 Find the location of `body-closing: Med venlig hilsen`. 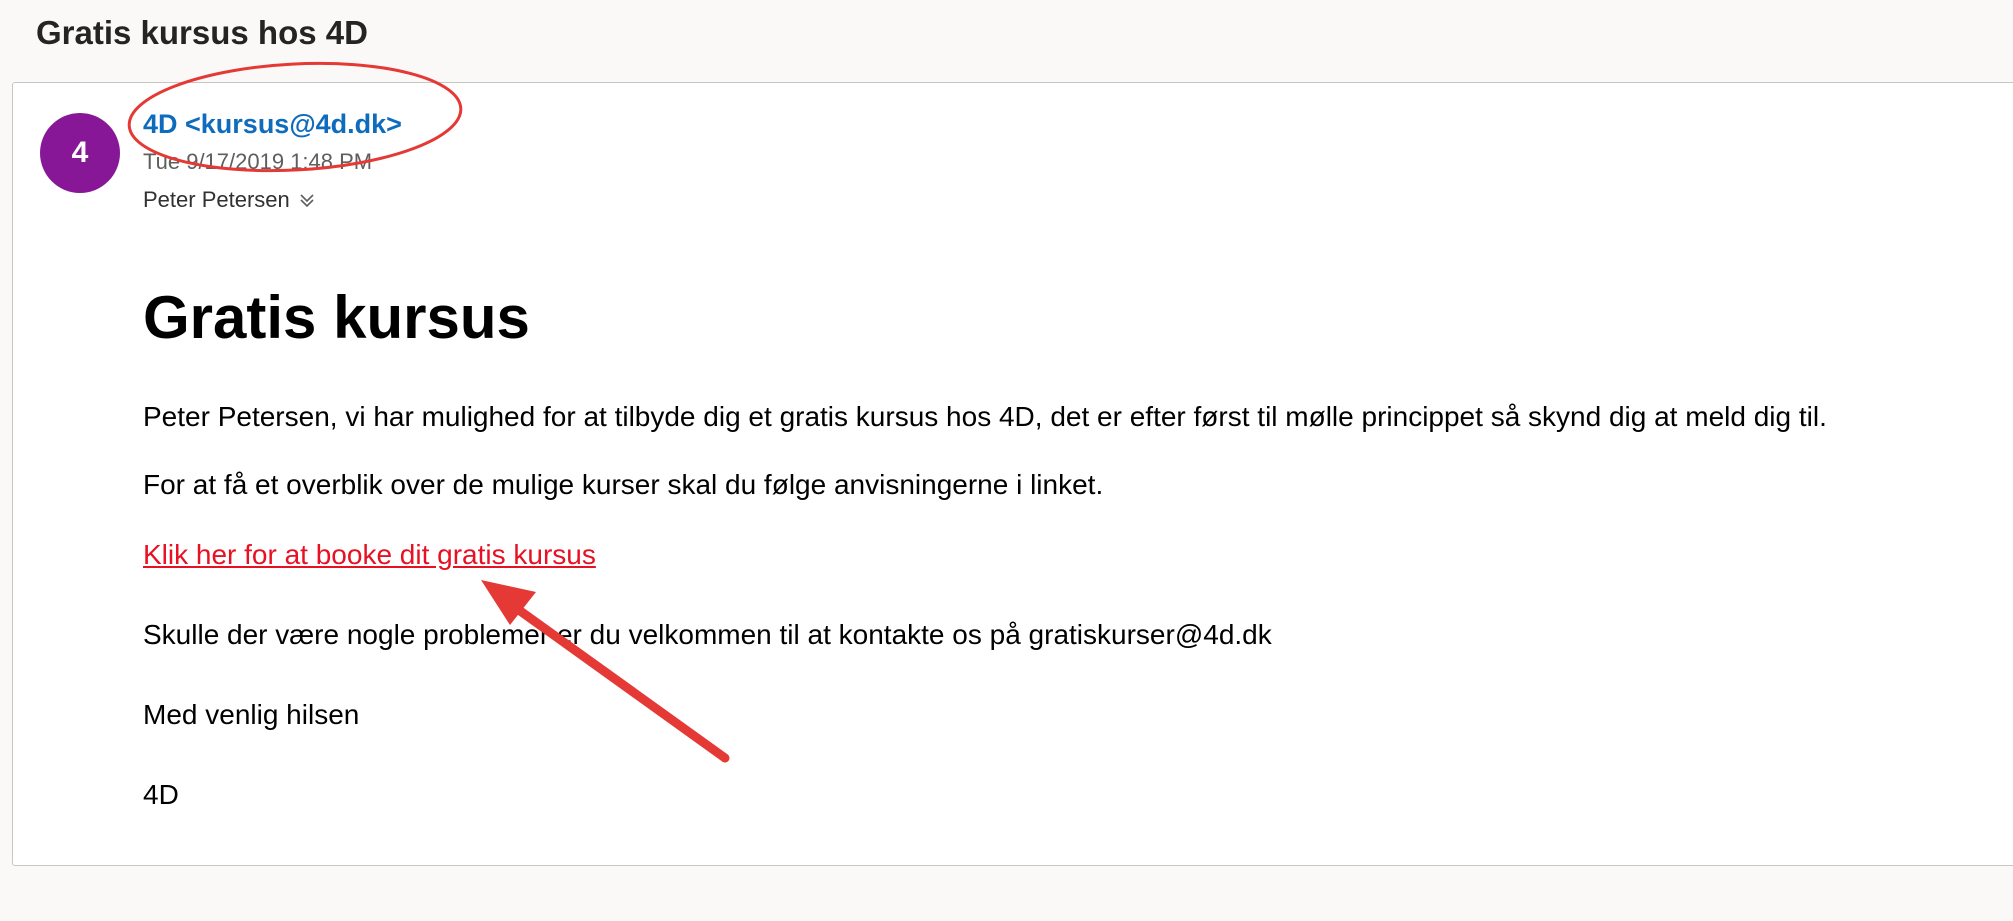

body-closing: Med venlig hilsen is located at coordinates (251, 714).